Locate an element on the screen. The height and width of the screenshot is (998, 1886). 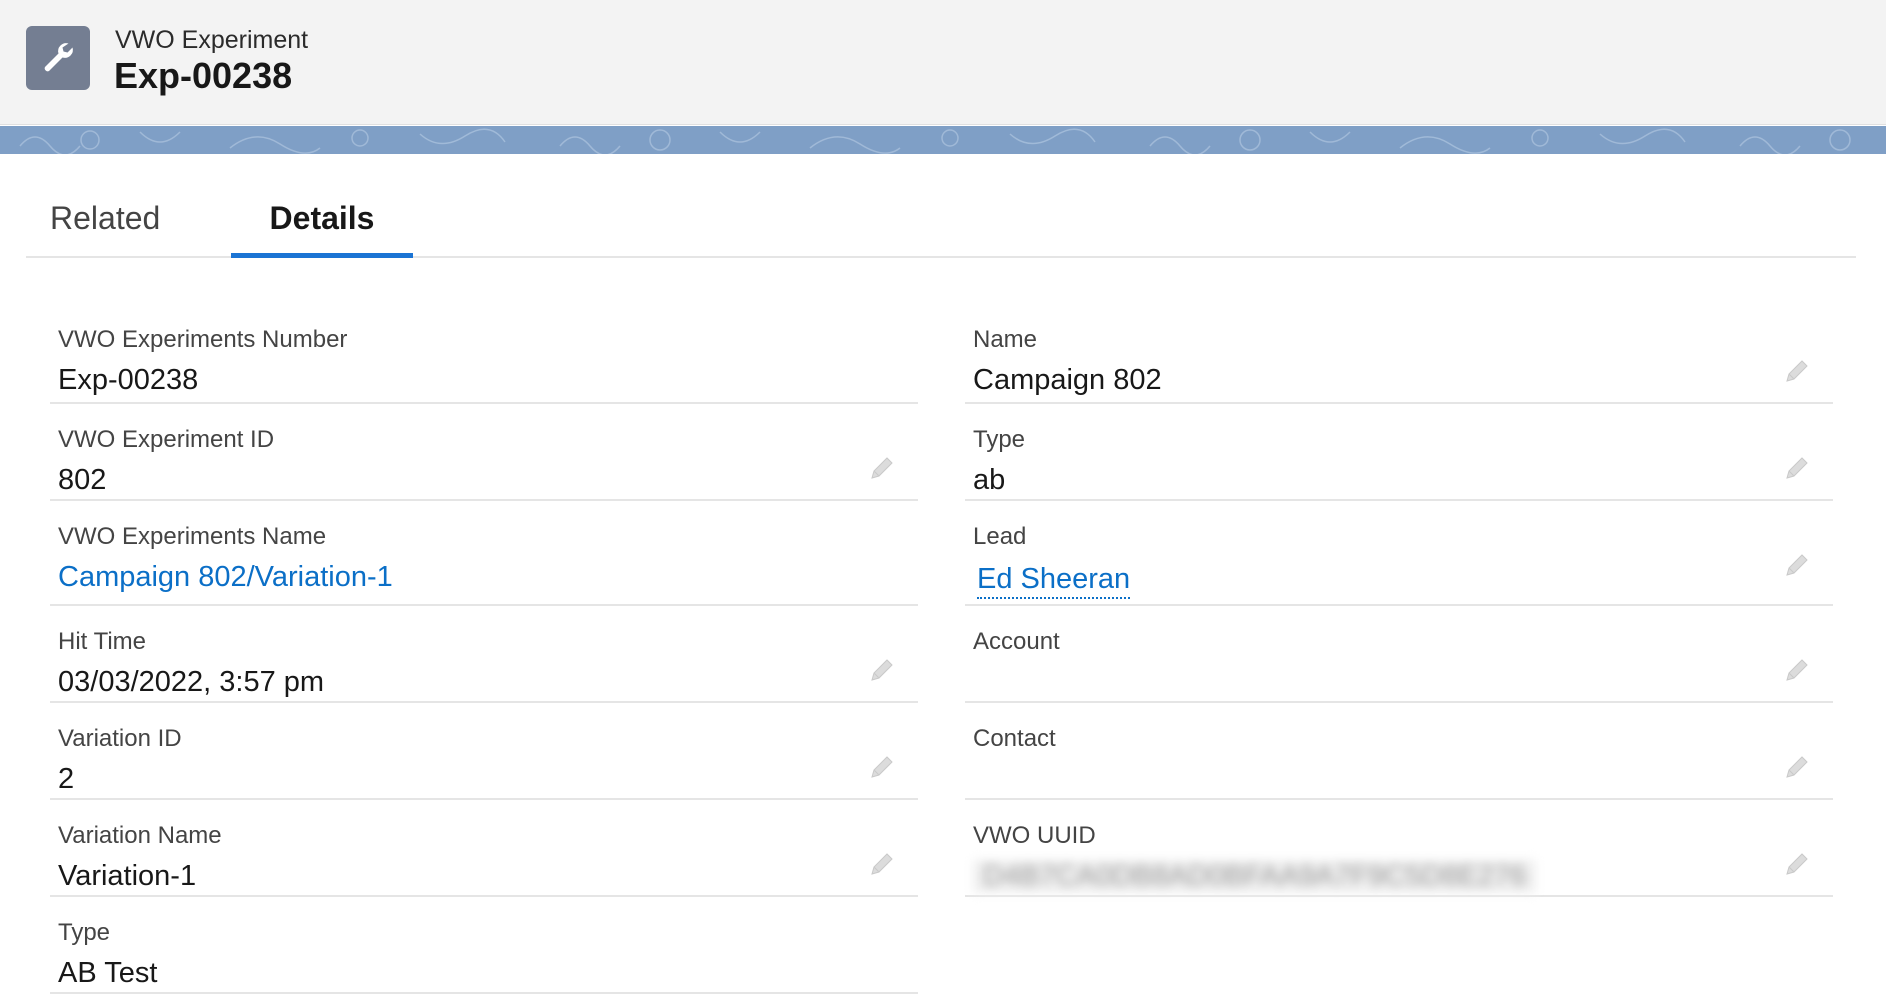
field-variation-name: Variation Name Variation-1 is located at coordinates (484, 848).